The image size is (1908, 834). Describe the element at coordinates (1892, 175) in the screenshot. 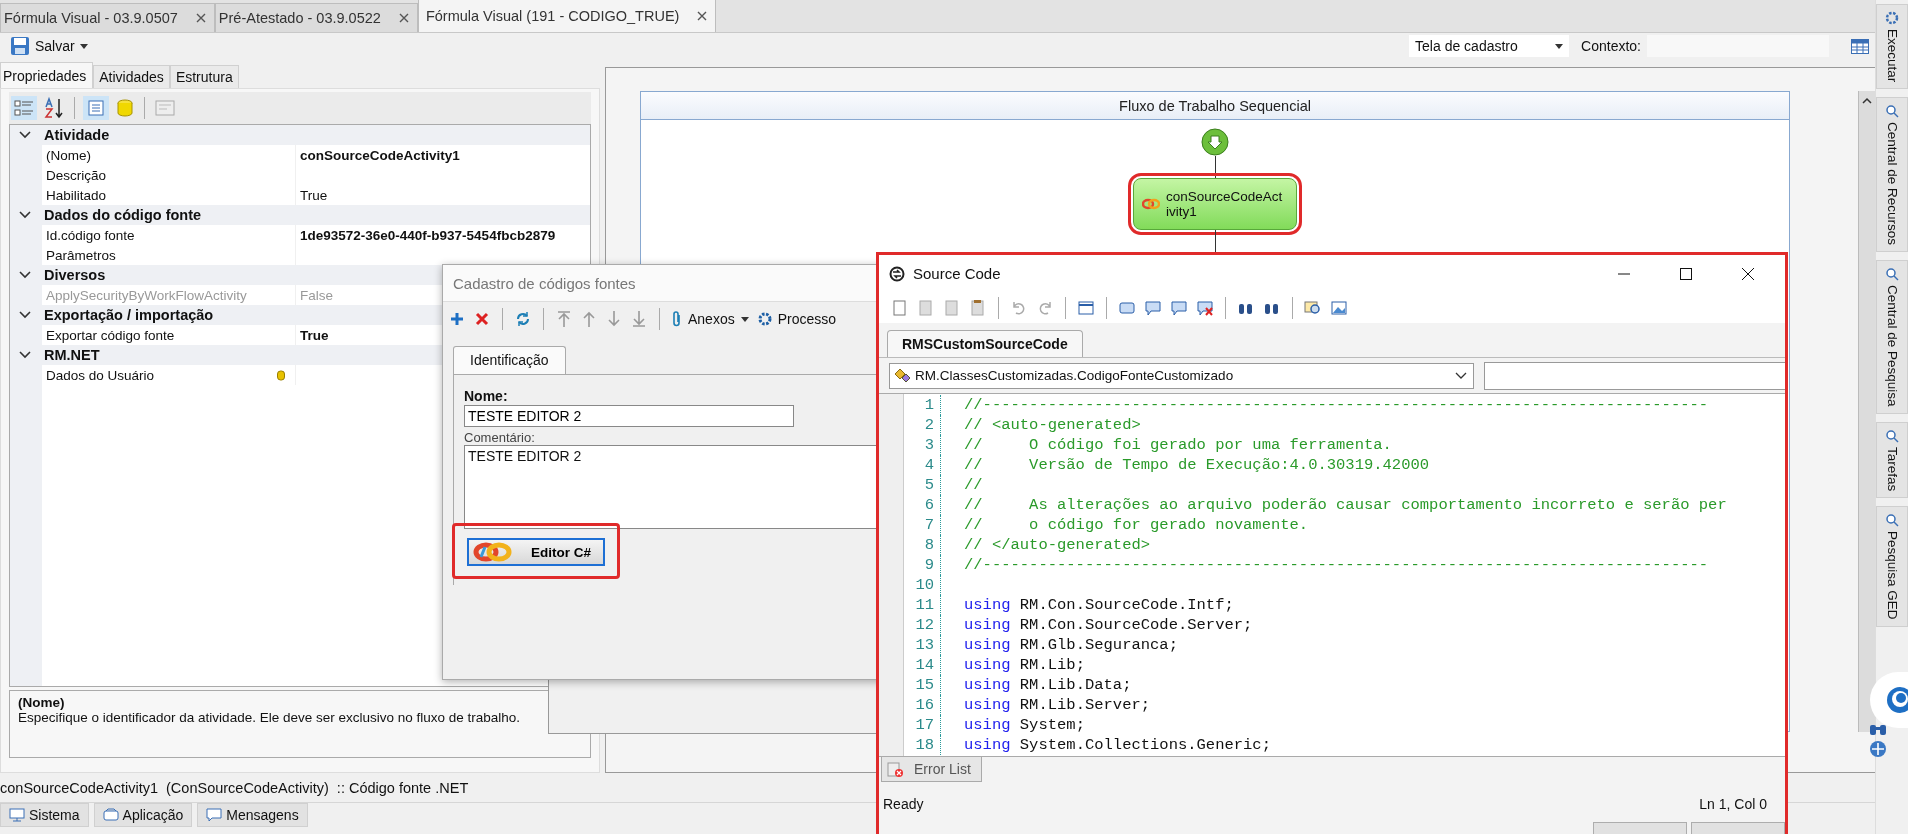

I see `side-tab: Central de Recursos` at that location.